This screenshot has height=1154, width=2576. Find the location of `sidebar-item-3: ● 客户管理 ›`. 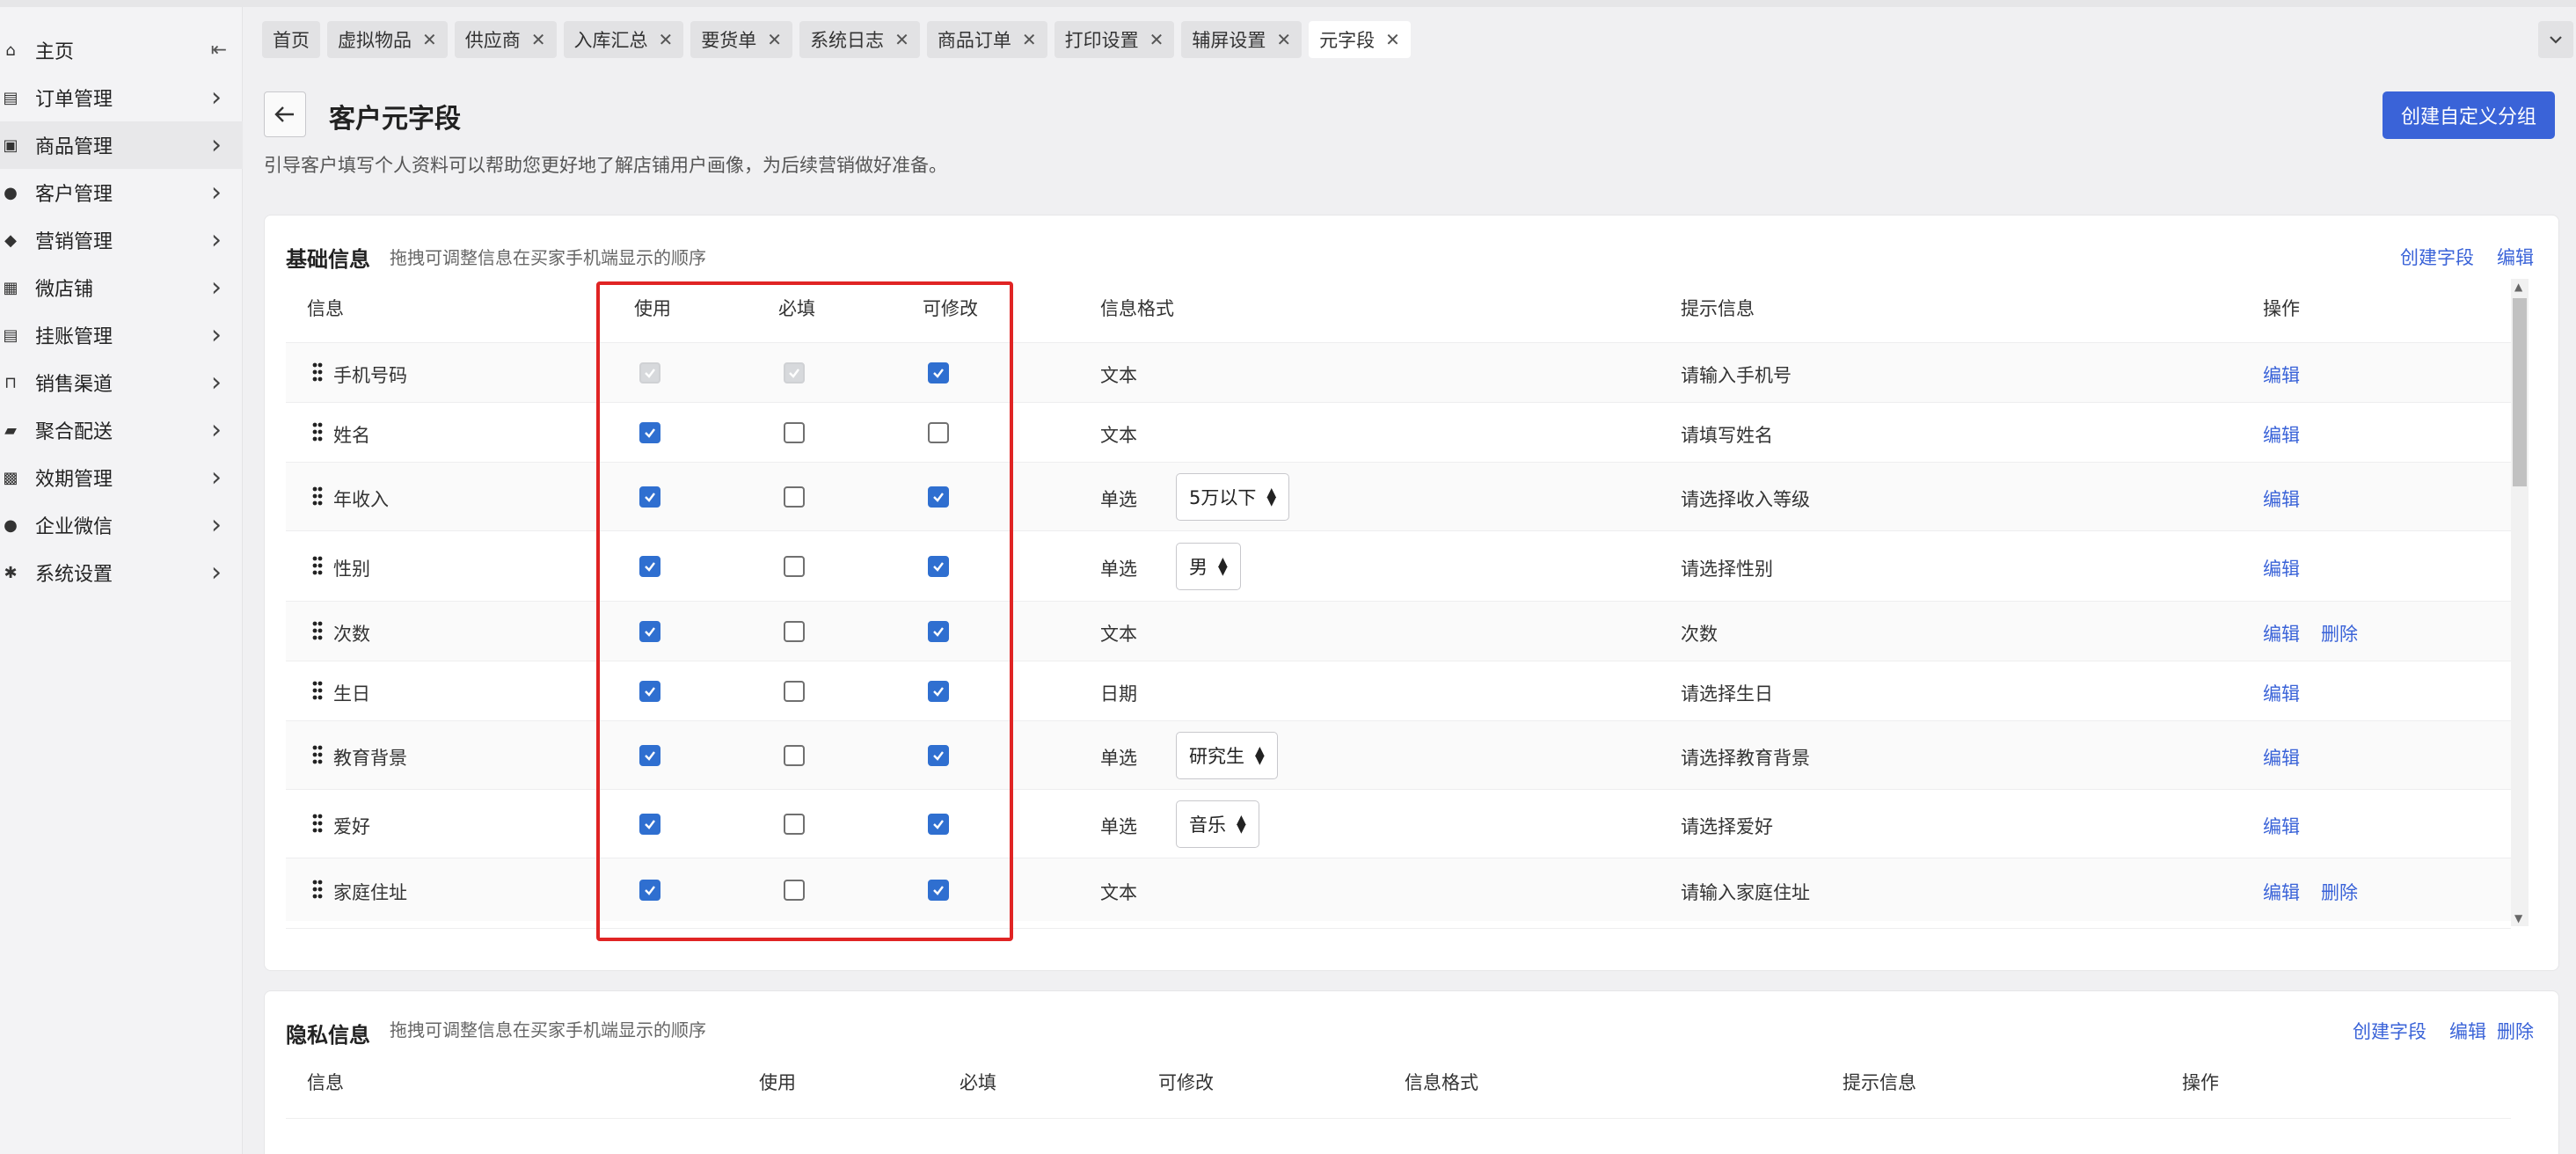

sidebar-item-3: ● 客户管理 › is located at coordinates (122, 192).